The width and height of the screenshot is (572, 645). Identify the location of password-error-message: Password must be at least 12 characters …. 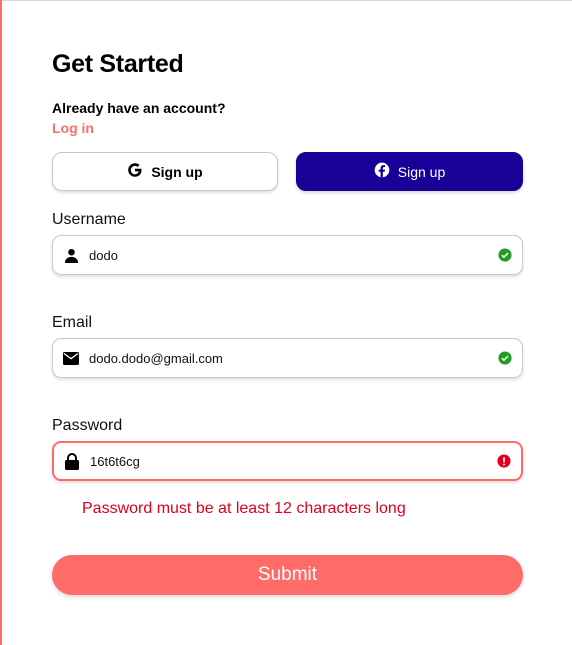
(244, 508).